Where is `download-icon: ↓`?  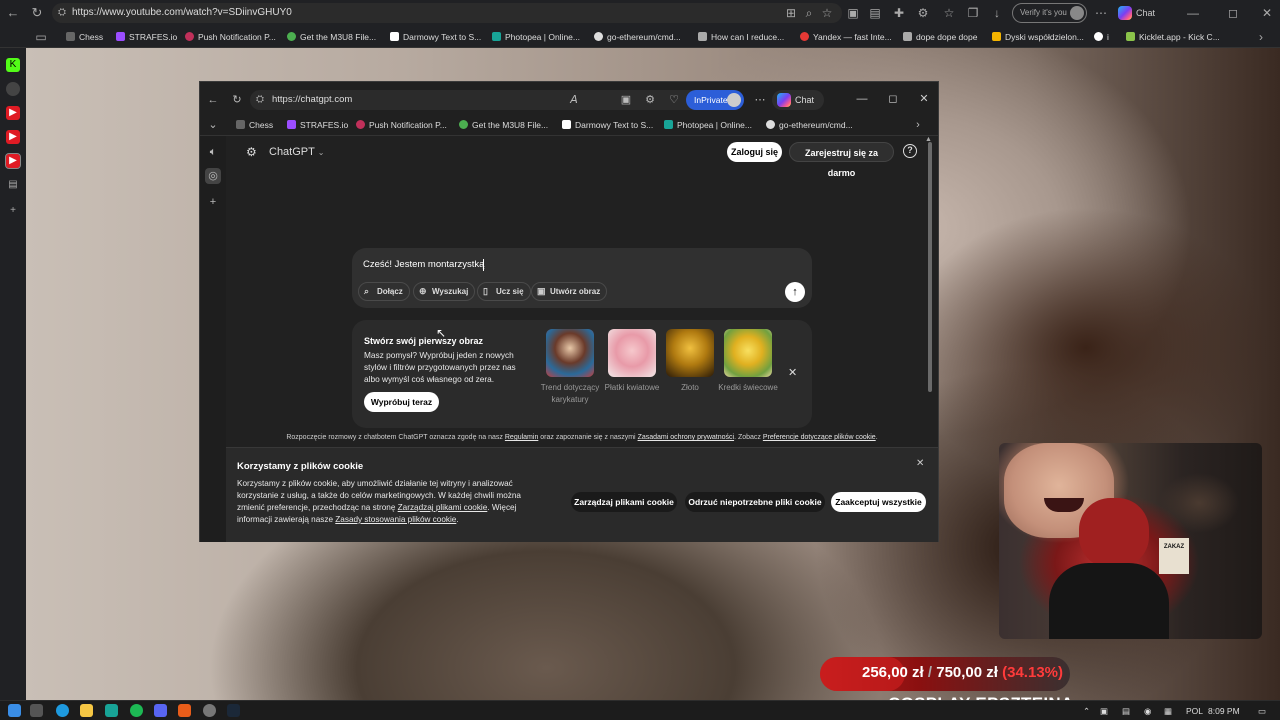 download-icon: ↓ is located at coordinates (997, 13).